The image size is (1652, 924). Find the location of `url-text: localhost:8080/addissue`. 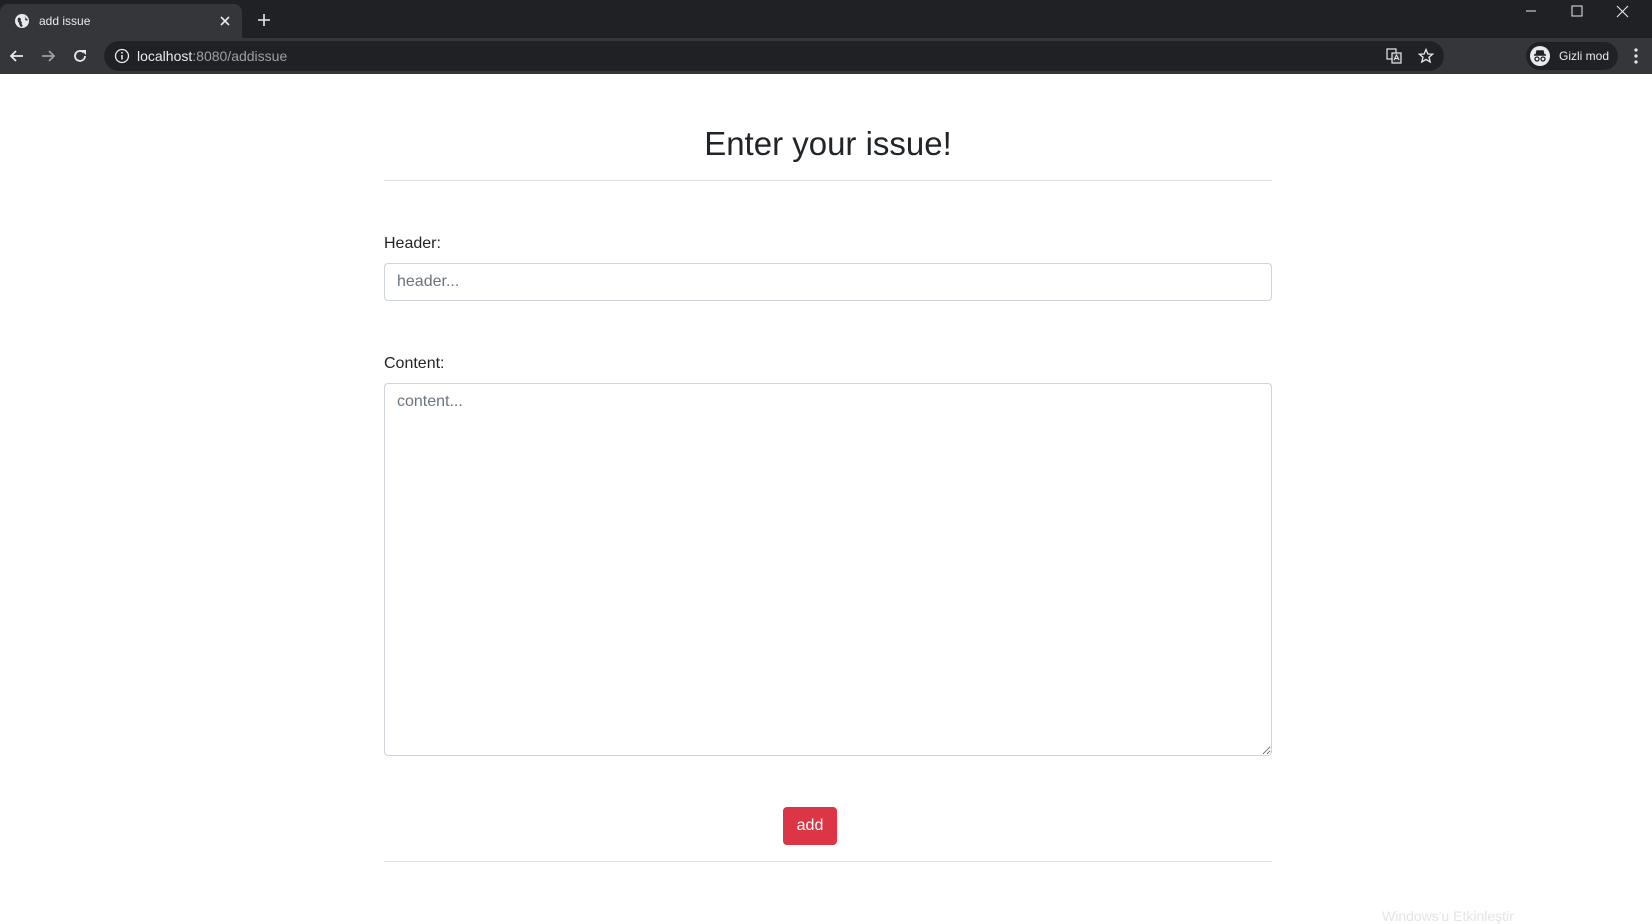

url-text: localhost:8080/addissue is located at coordinates (212, 56).